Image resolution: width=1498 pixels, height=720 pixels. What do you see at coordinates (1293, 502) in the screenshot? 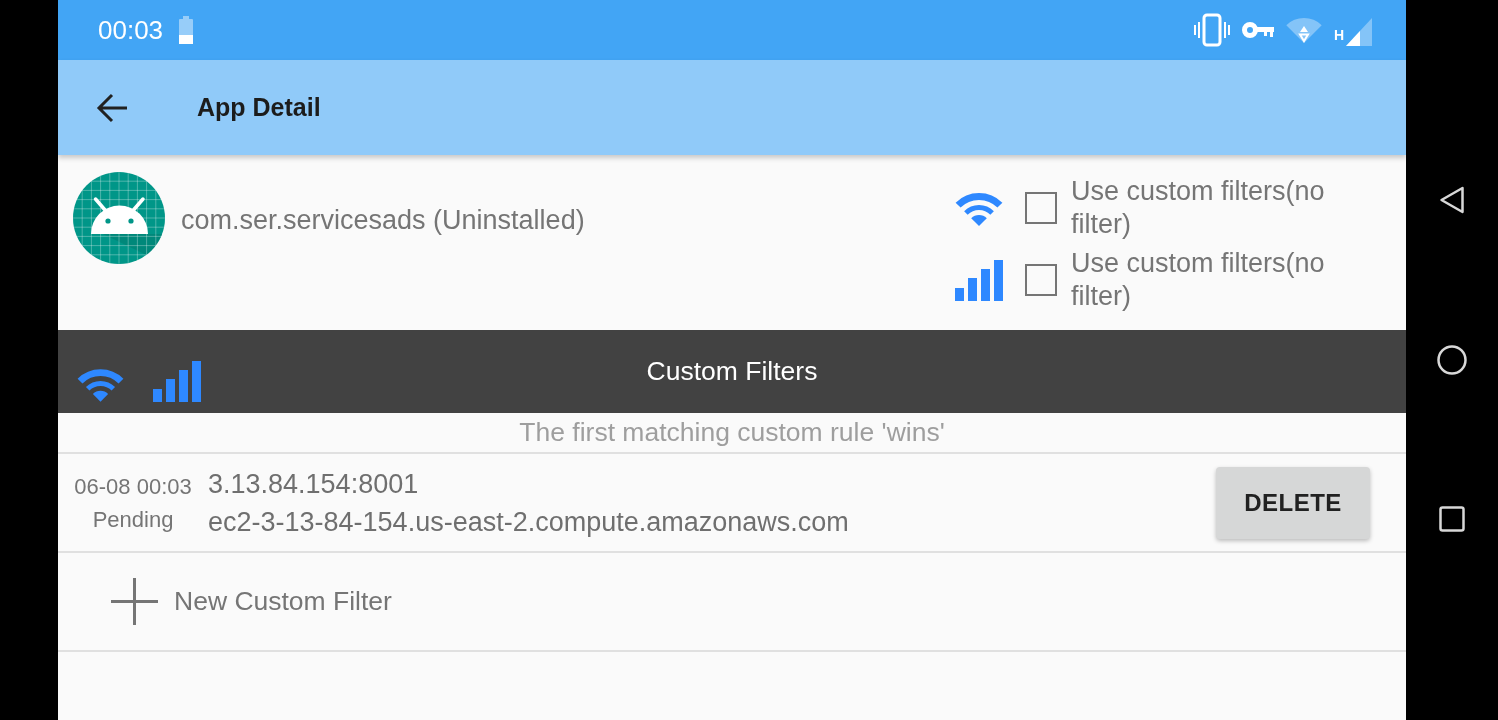
I see `delete-button: DELETE` at bounding box center [1293, 502].